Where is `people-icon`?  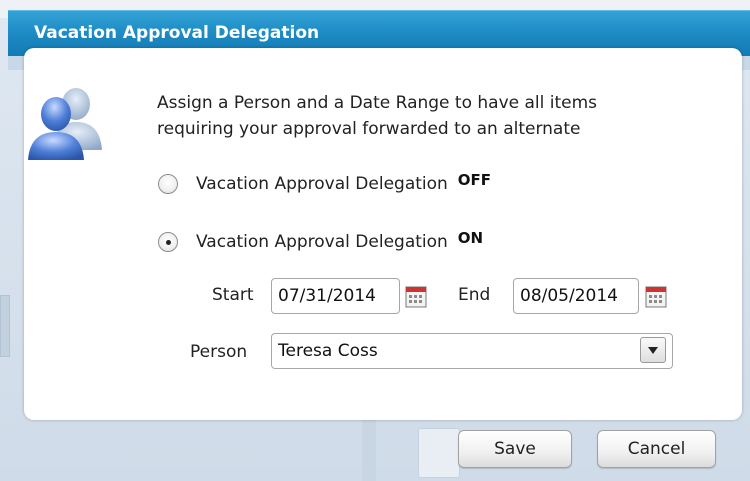
people-icon is located at coordinates (65, 124).